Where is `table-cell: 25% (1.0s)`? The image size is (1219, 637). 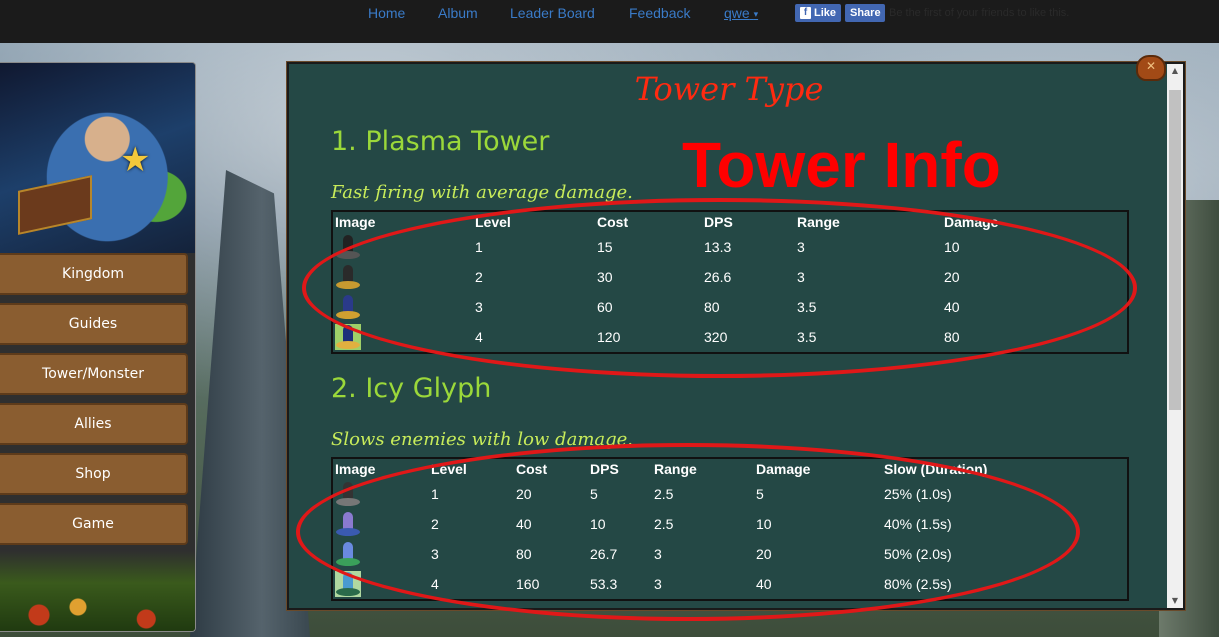
table-cell: 25% (1.0s) is located at coordinates (918, 494).